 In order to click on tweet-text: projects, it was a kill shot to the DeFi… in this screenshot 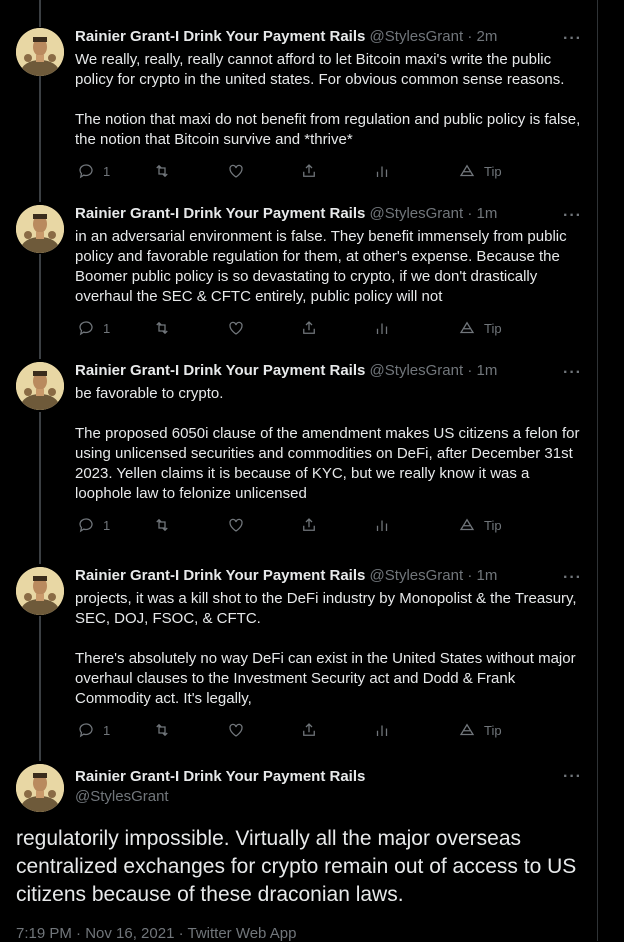, I will do `click(330, 649)`.